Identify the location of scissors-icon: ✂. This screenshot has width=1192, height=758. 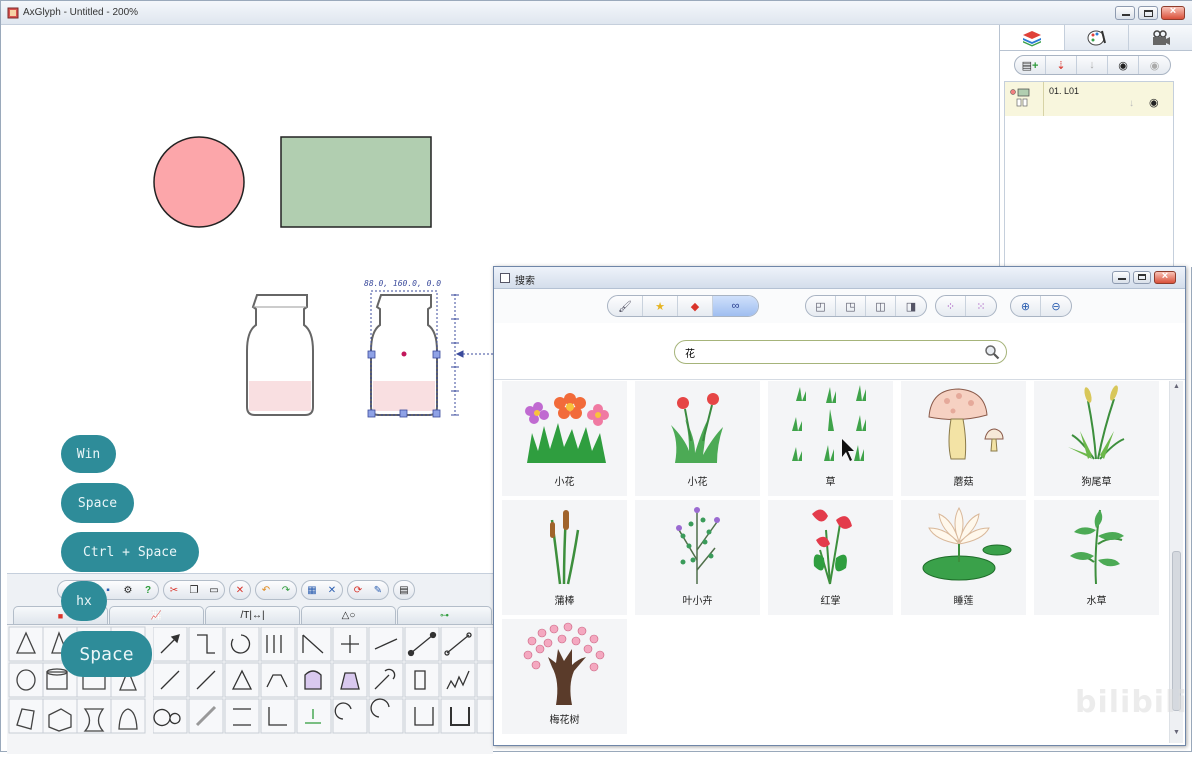
(174, 590).